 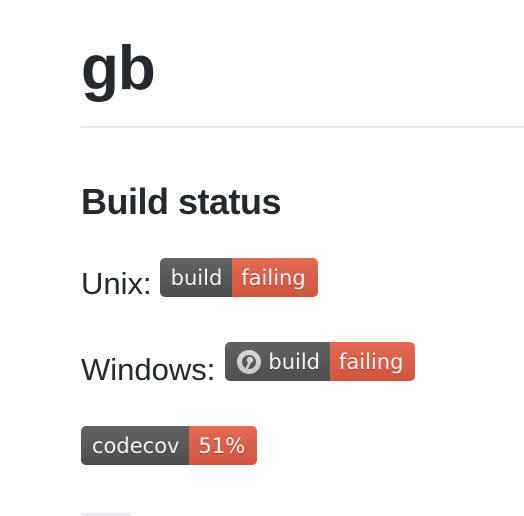 I want to click on codecov-status-line: codecov 51%, so click(x=169, y=445).